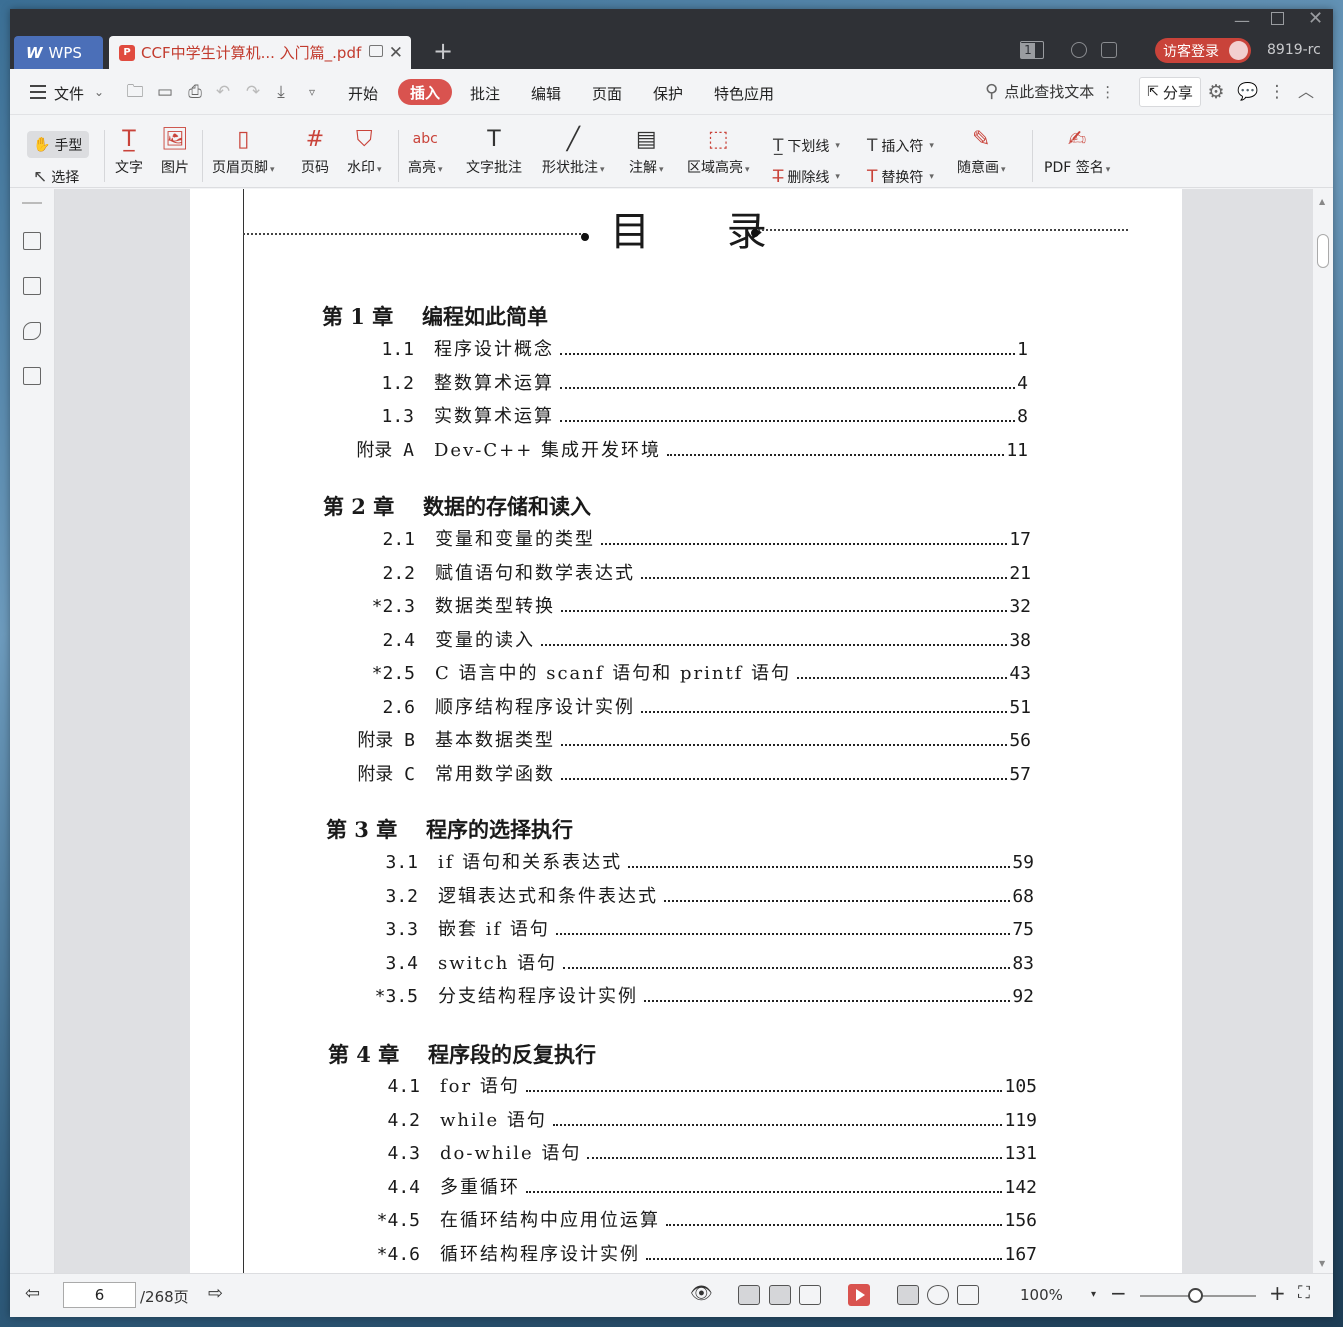 The width and height of the screenshot is (1343, 1327). Describe the element at coordinates (32, 286) in the screenshot. I see `thumbnail-image-icon` at that location.